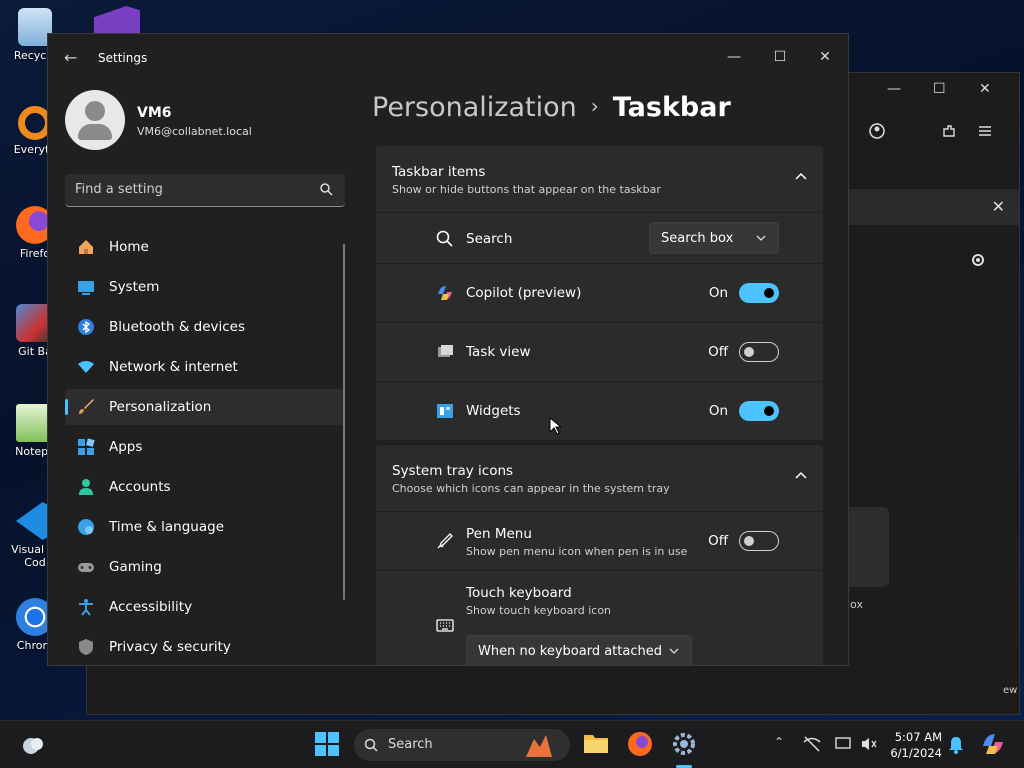 The width and height of the screenshot is (1024, 768). I want to click on maximize-button: ☐, so click(780, 57).